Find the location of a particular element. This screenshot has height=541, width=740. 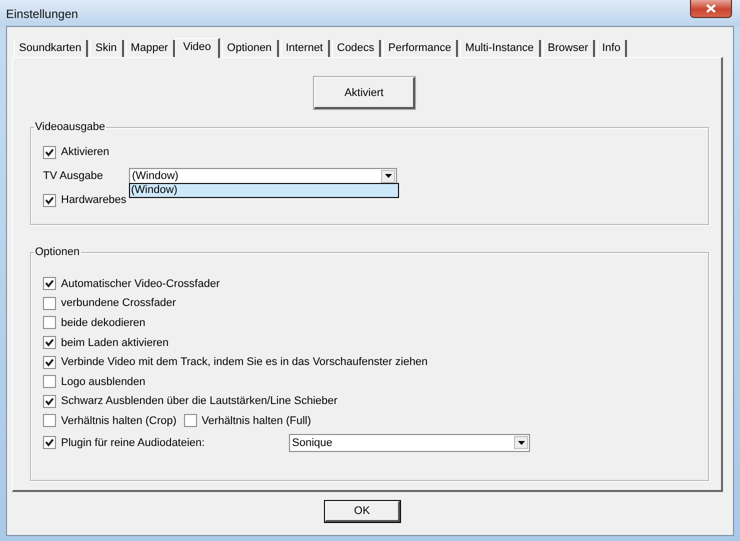

ok-button: OK is located at coordinates (362, 511).